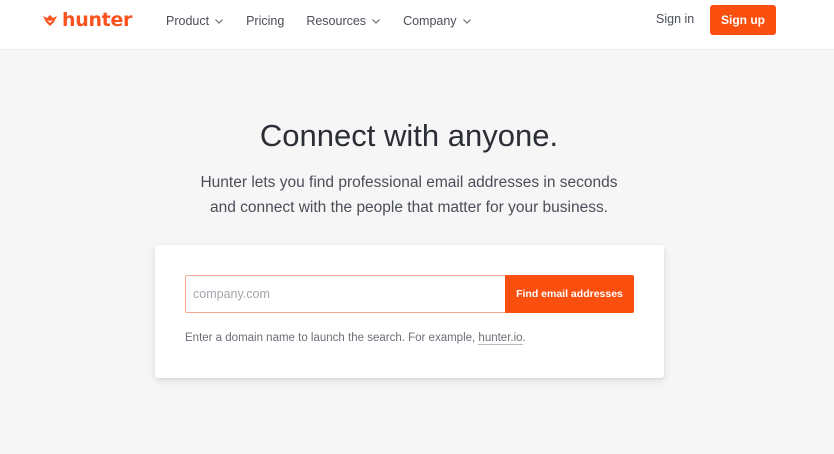 The width and height of the screenshot is (834, 454). Describe the element at coordinates (430, 21) in the screenshot. I see `nav-item-label: Company` at that location.